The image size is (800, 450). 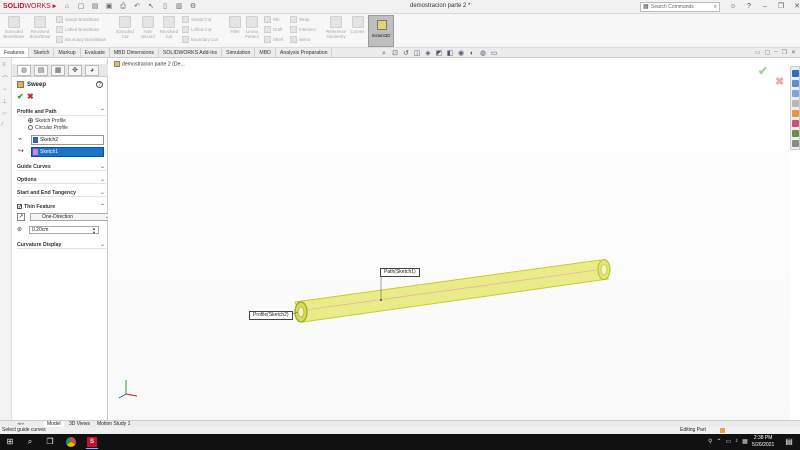 What do you see at coordinates (494, 54) in the screenshot?
I see `view-settings-icon: ▭` at bounding box center [494, 54].